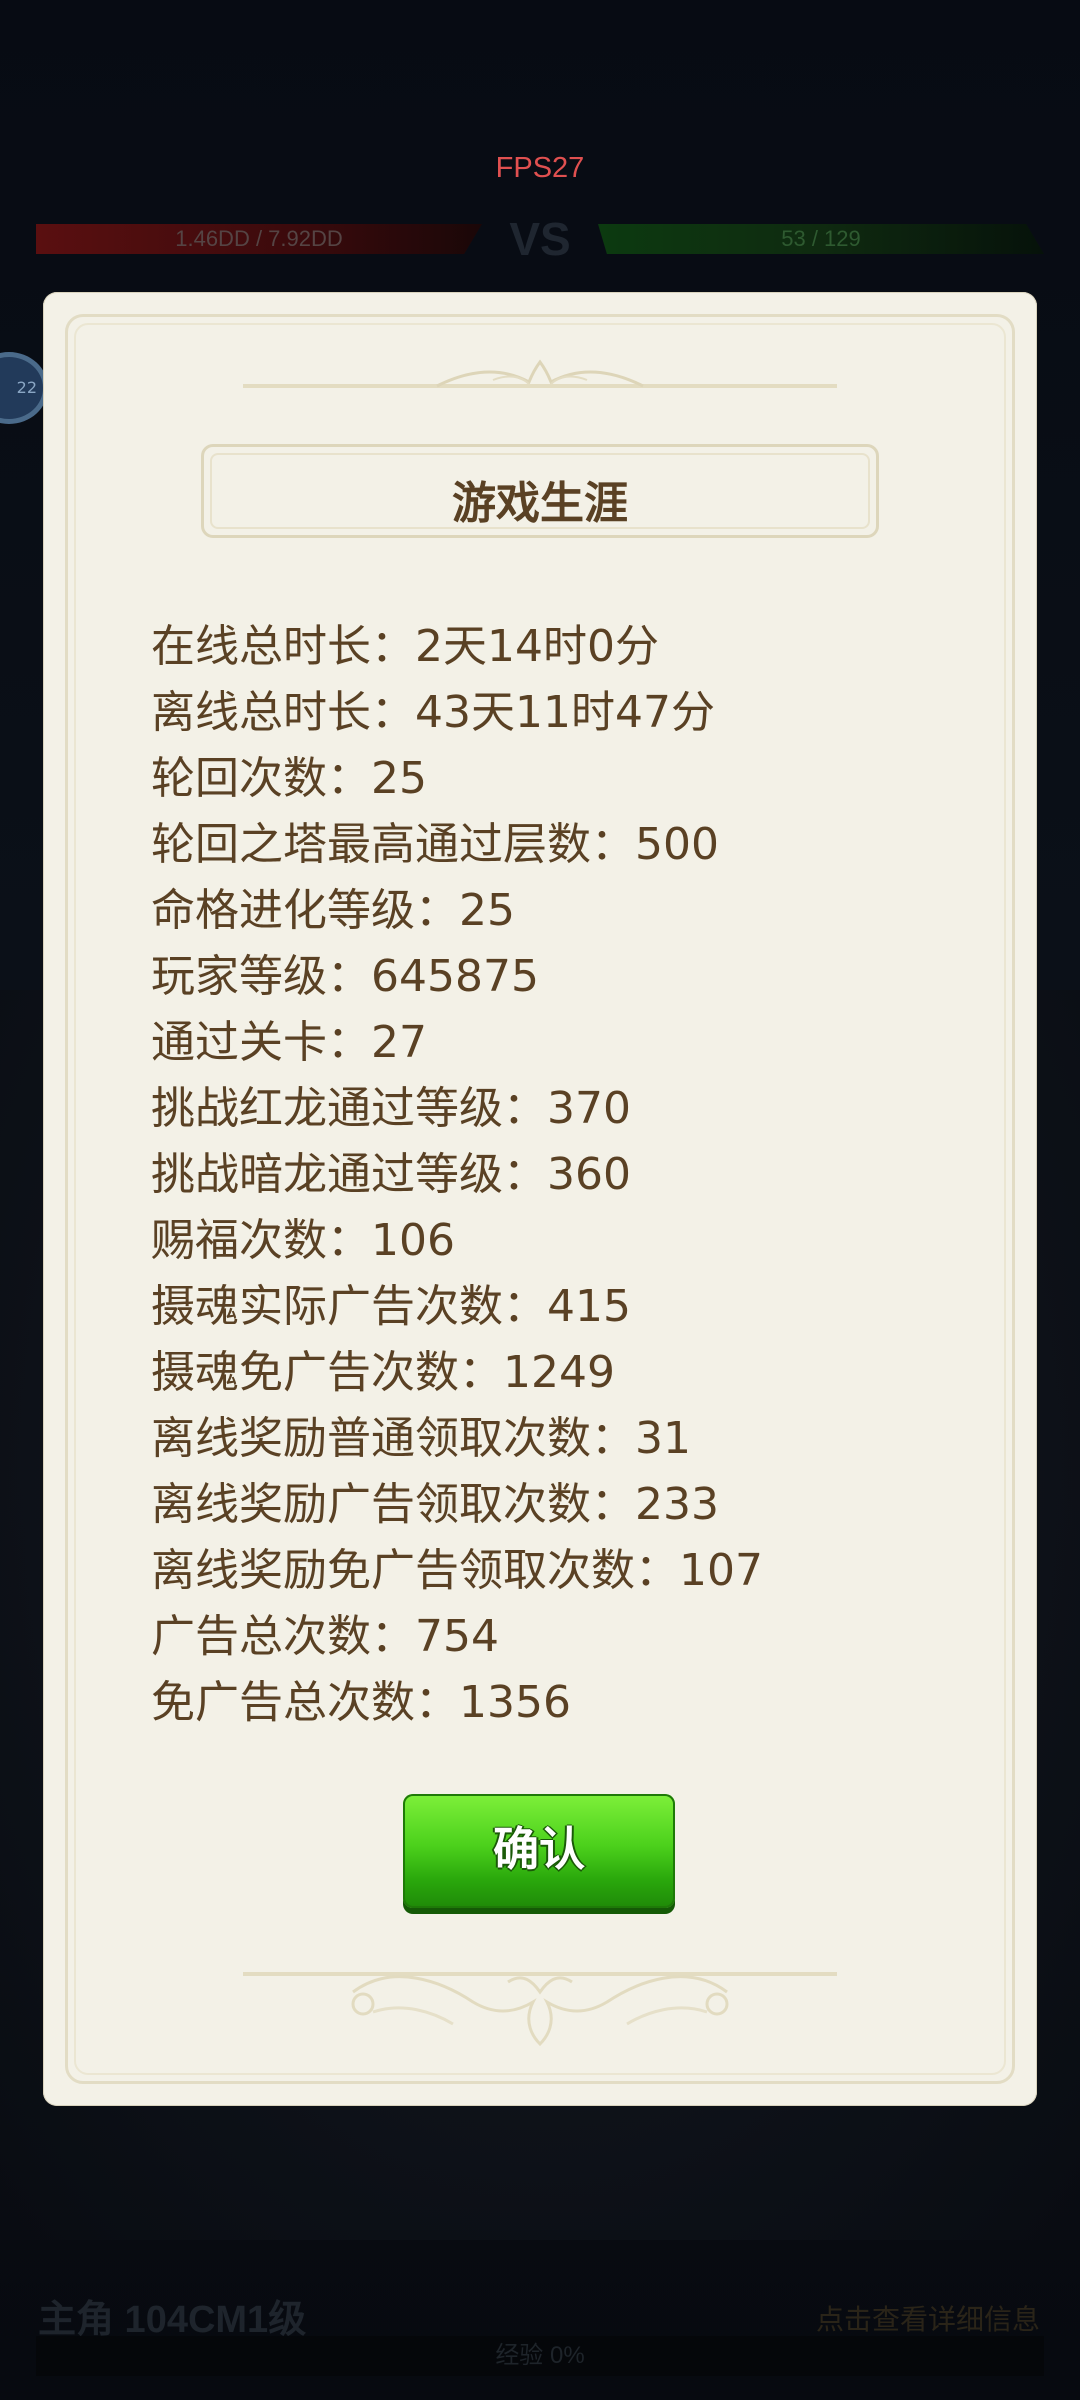  I want to click on enemy-hp-bar: 53 / 129, so click(821, 239).